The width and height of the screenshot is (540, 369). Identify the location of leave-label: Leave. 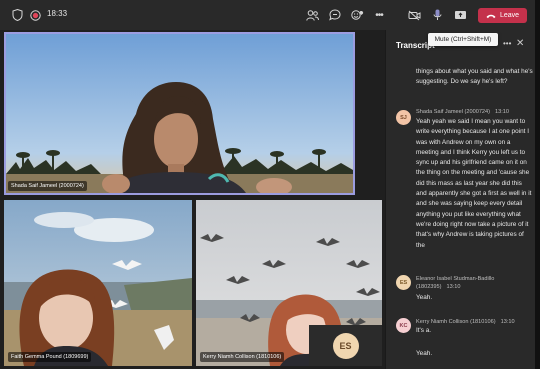
(509, 15).